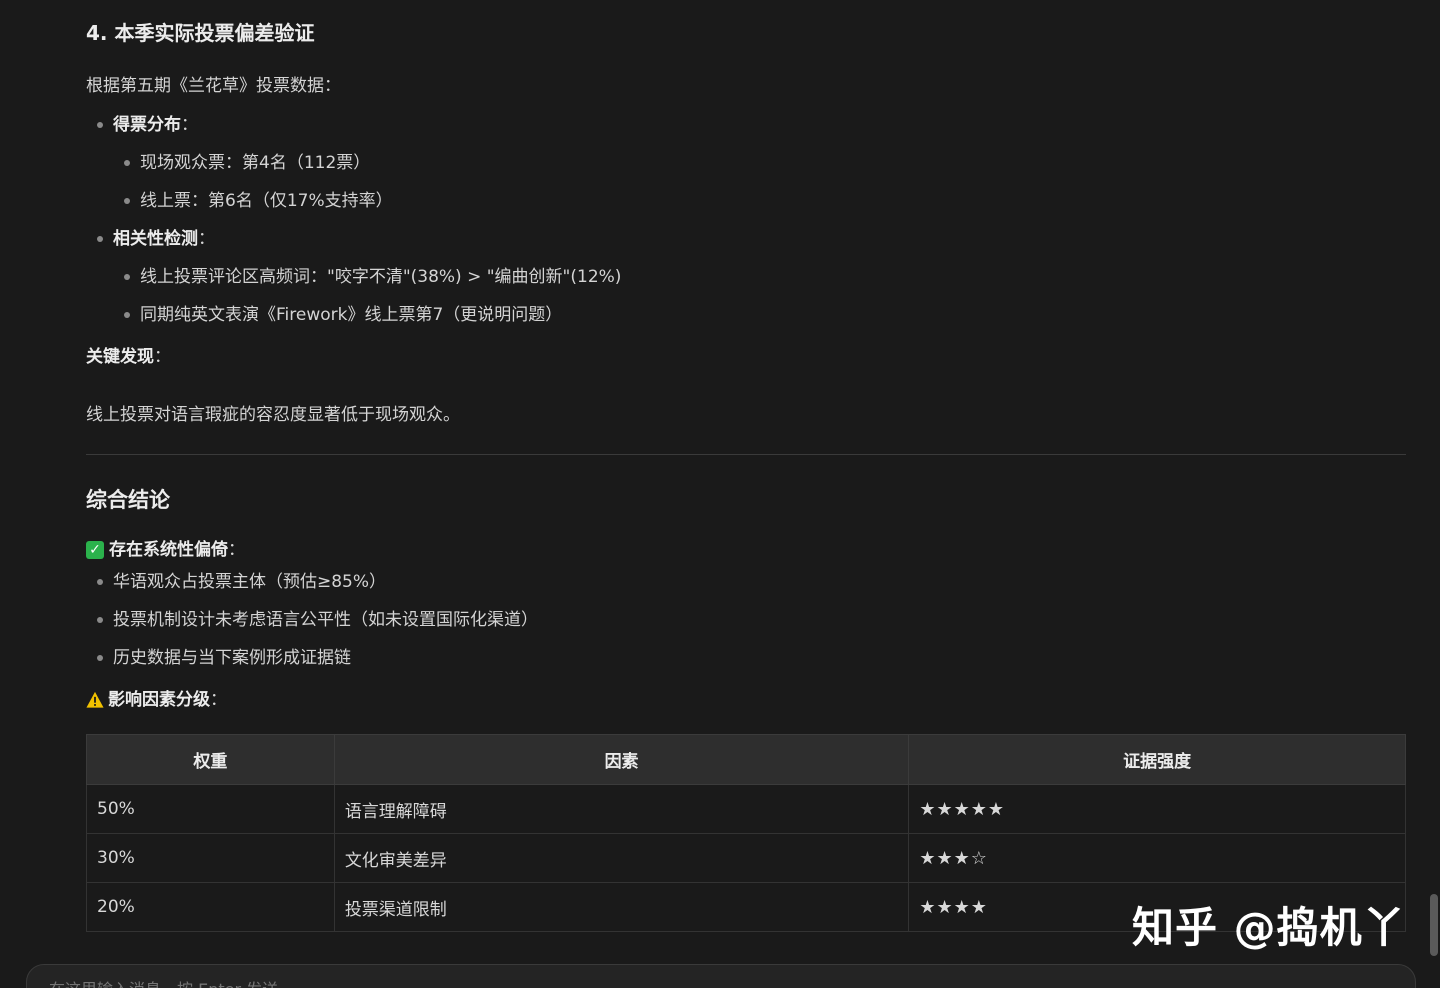 The height and width of the screenshot is (988, 1440). What do you see at coordinates (765, 201) in the screenshot?
I see `sub-list-item: 线上票：第6名（仅17%支持率）` at bounding box center [765, 201].